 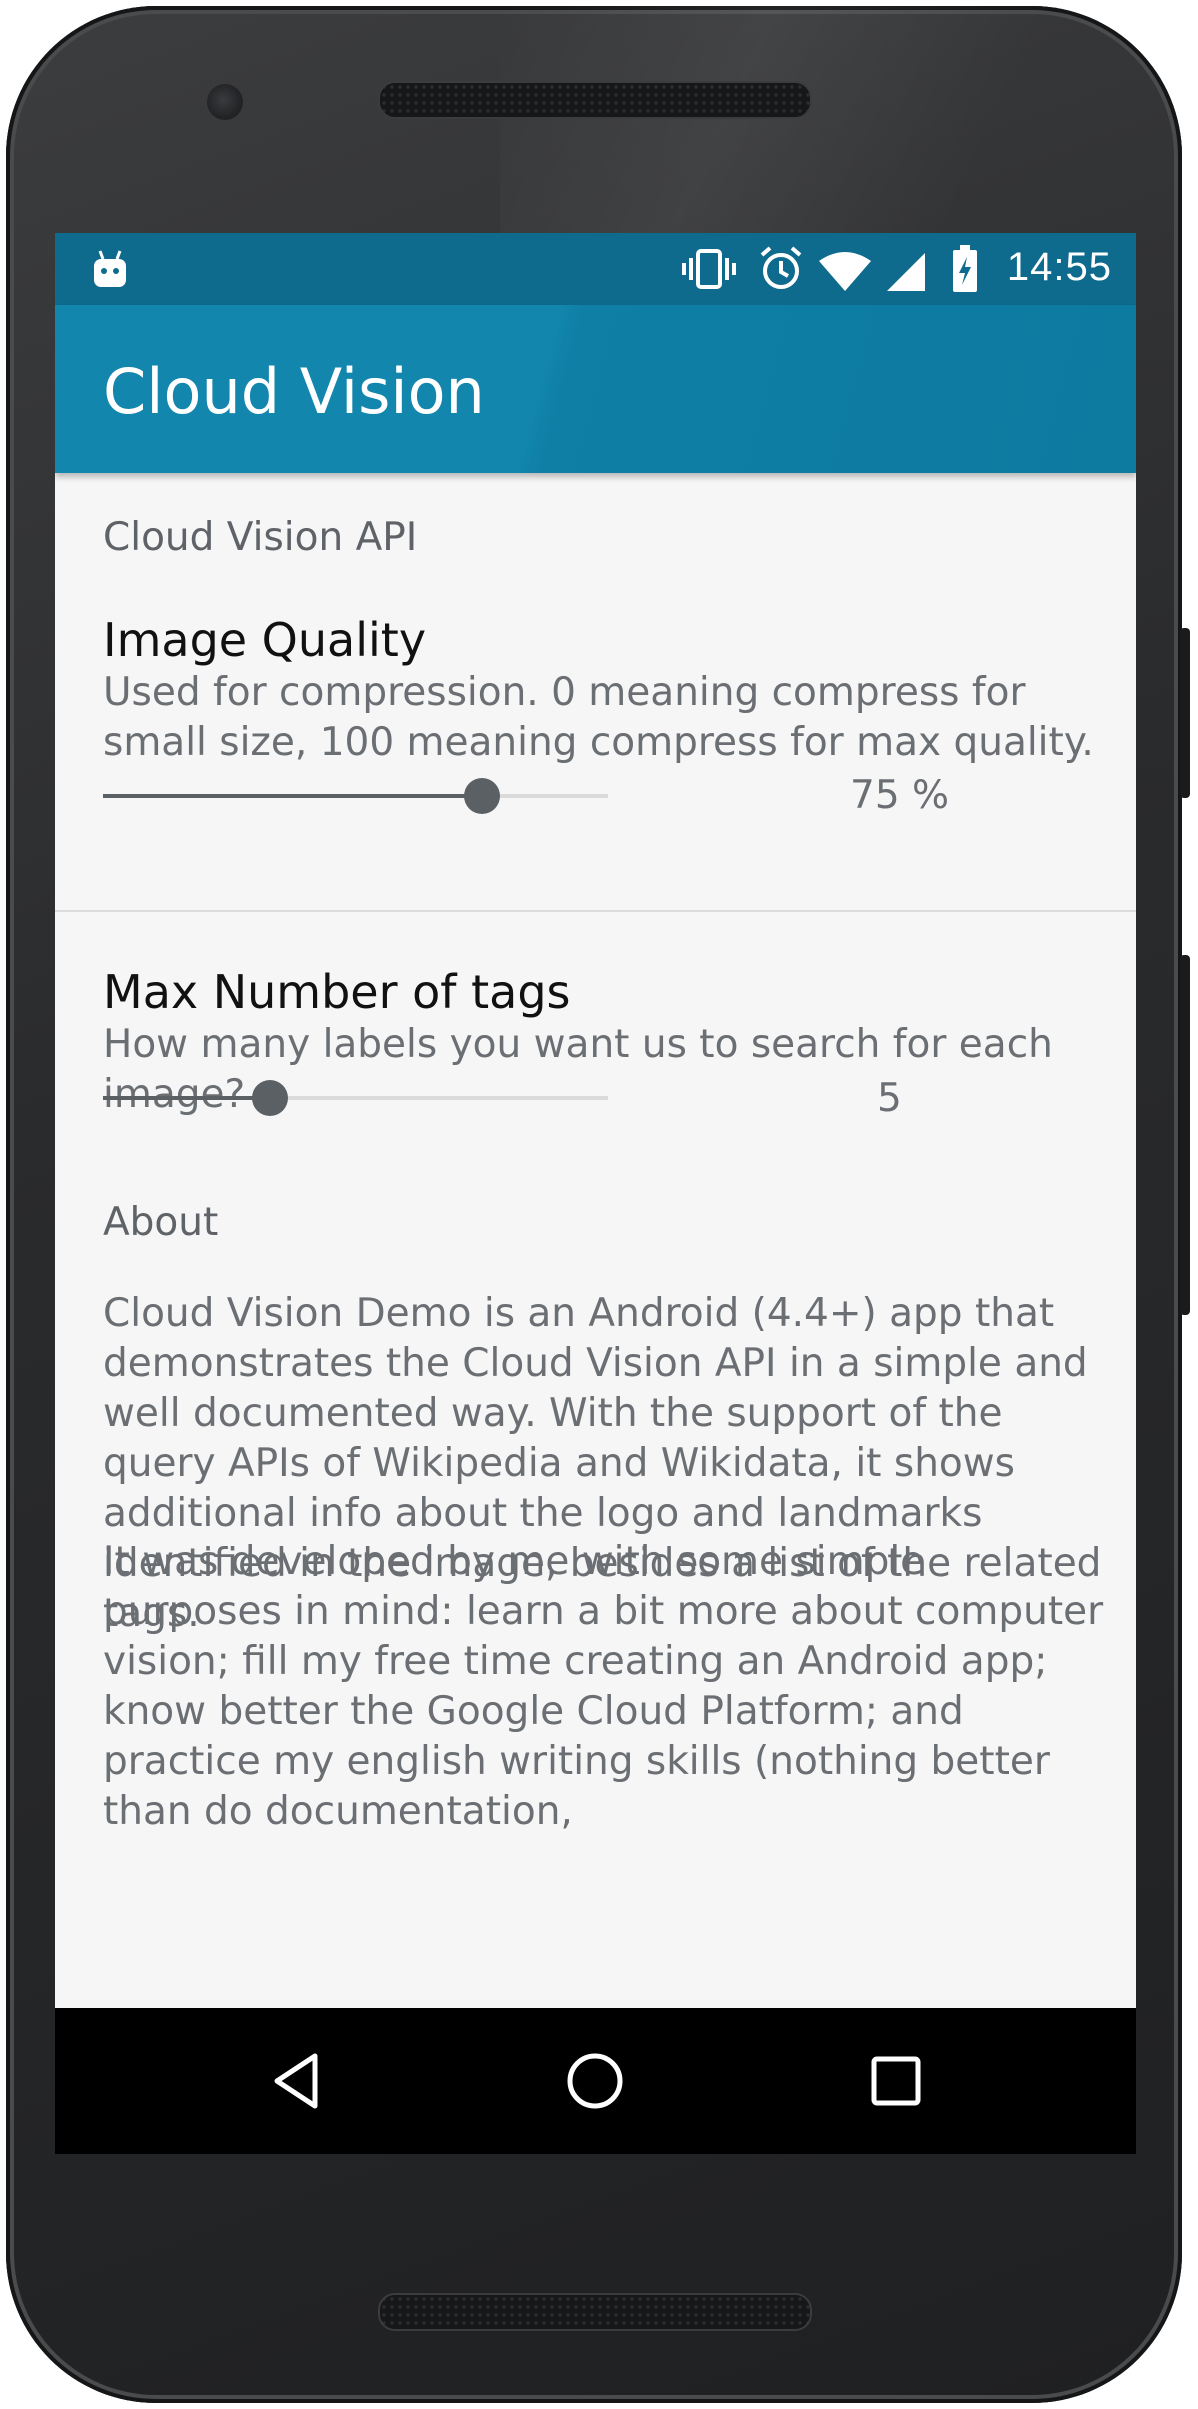 What do you see at coordinates (595, 2312) in the screenshot?
I see `bottom-speaker` at bounding box center [595, 2312].